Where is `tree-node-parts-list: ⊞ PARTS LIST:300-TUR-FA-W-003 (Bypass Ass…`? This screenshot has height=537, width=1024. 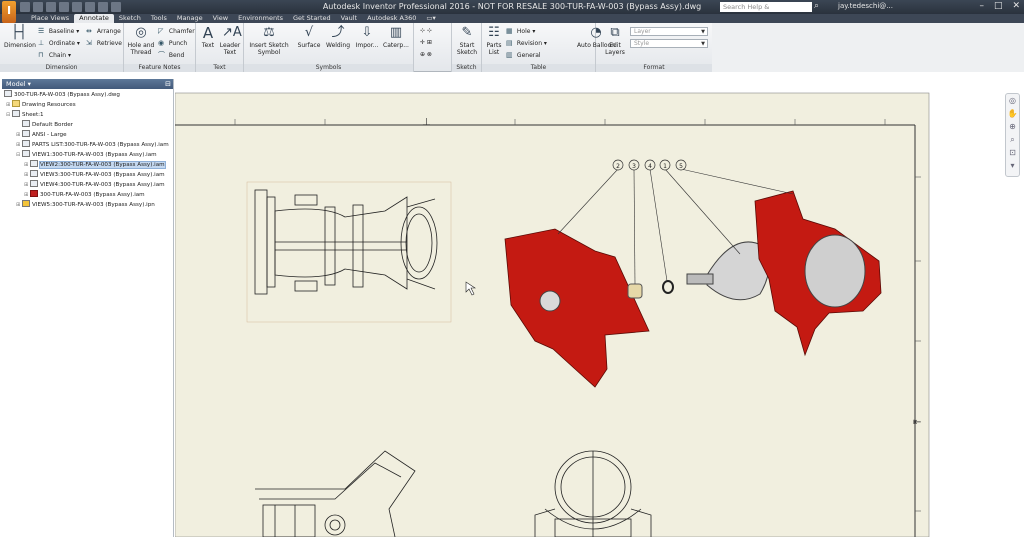
tree-node-parts-list: ⊞ PARTS LIST:300-TUR-FA-W-003 (Bypass Ass… is located at coordinates (92, 144).